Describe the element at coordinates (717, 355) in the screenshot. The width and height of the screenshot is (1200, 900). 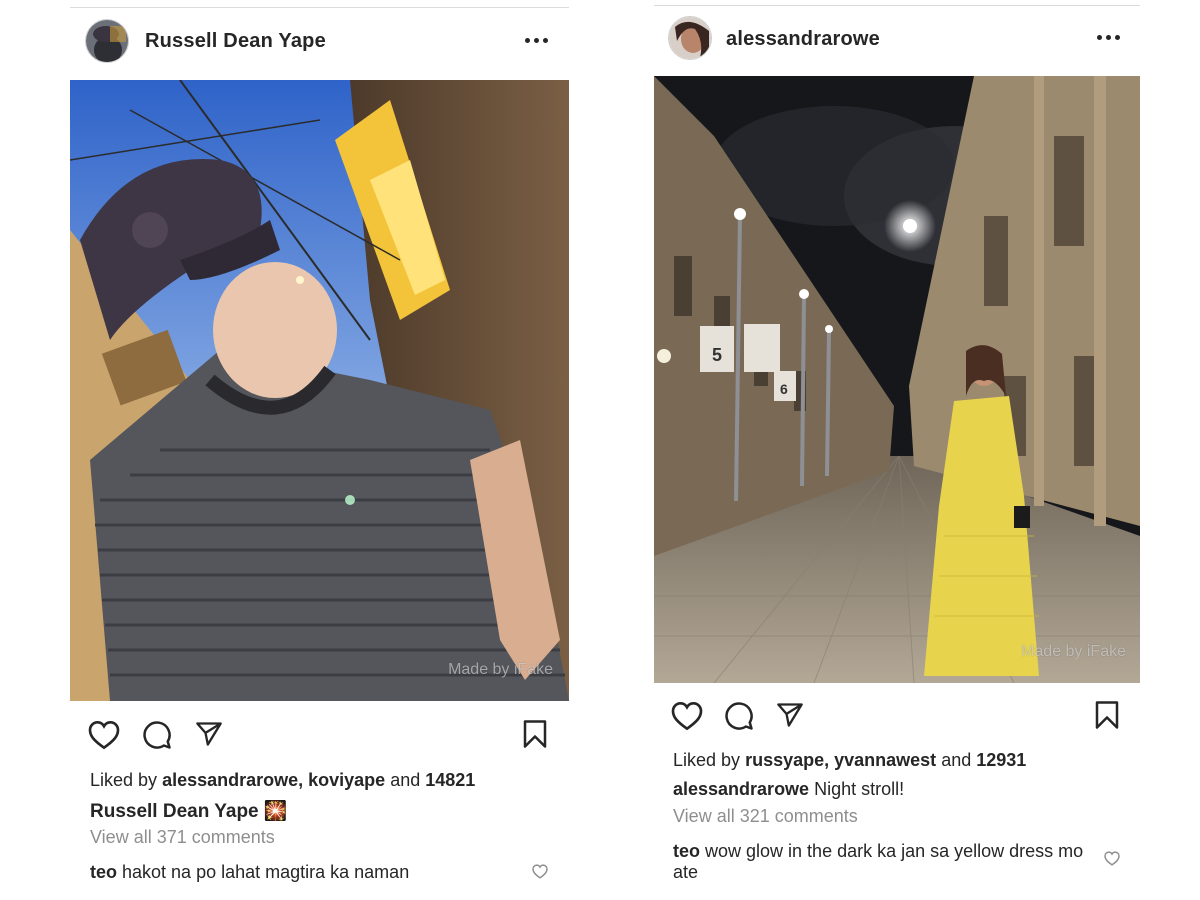
I see `banner-number: 5` at that location.